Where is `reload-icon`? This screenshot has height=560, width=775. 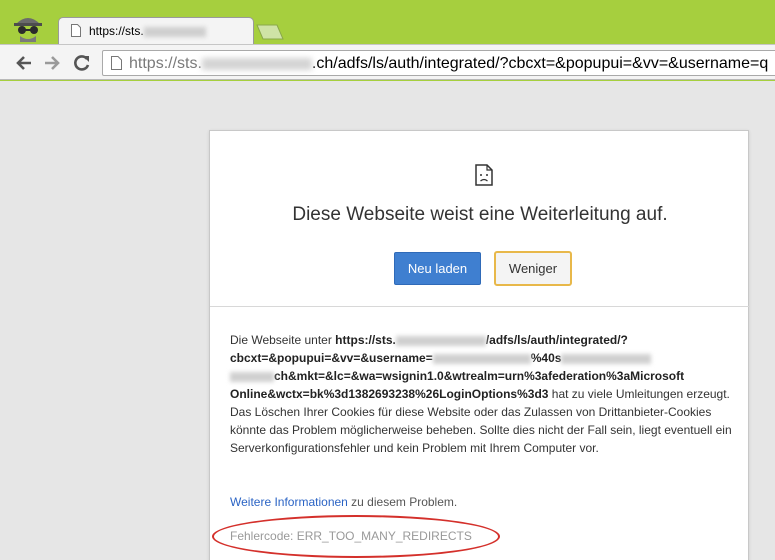
reload-icon is located at coordinates (82, 63).